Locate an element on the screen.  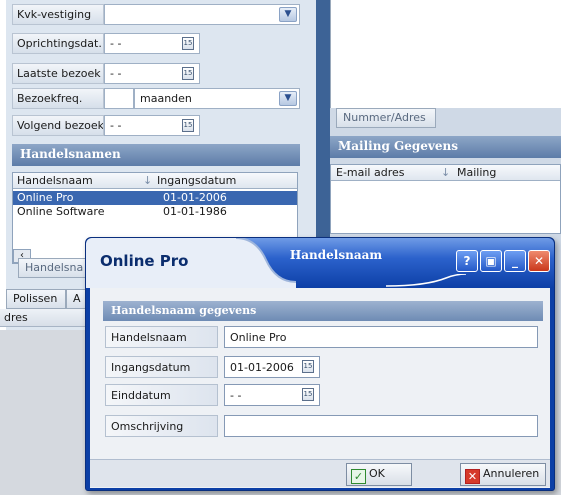
row-name: Online Software is located at coordinates (61, 211).